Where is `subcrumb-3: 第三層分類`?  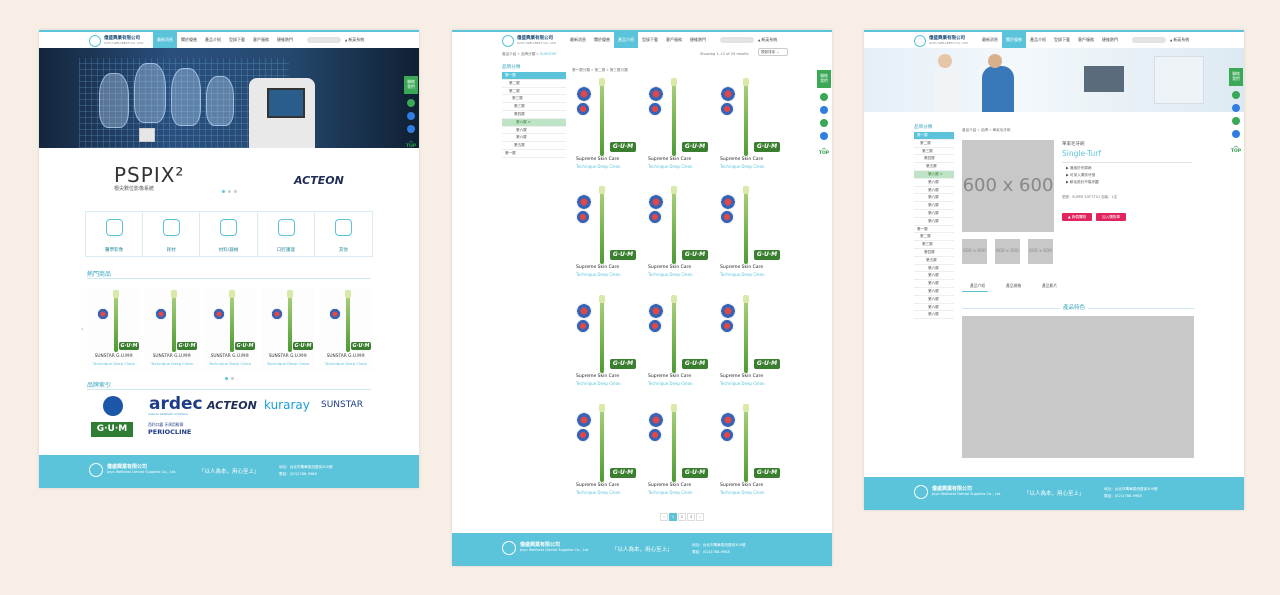
subcrumb-3: 第三層分類 is located at coordinates (619, 70).